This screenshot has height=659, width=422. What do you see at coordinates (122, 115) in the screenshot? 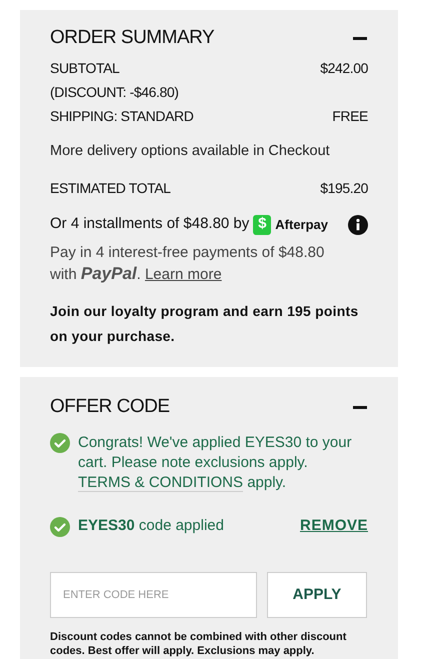
I see `summary-label: SHIPPING: STANDARD` at bounding box center [122, 115].